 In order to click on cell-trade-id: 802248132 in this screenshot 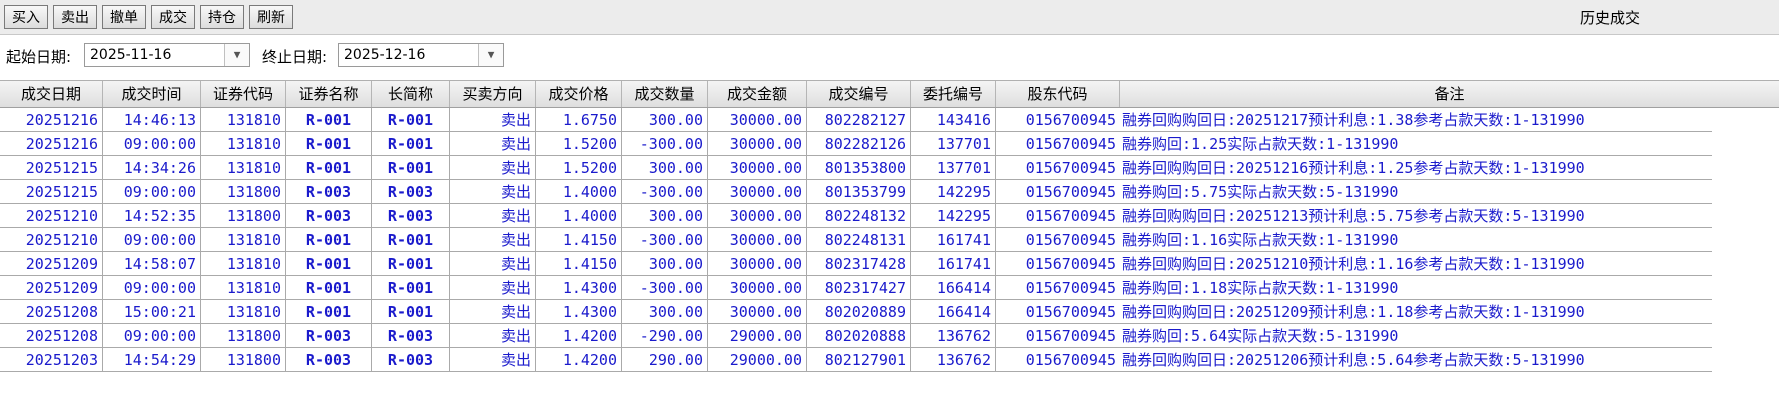, I will do `click(859, 216)`.